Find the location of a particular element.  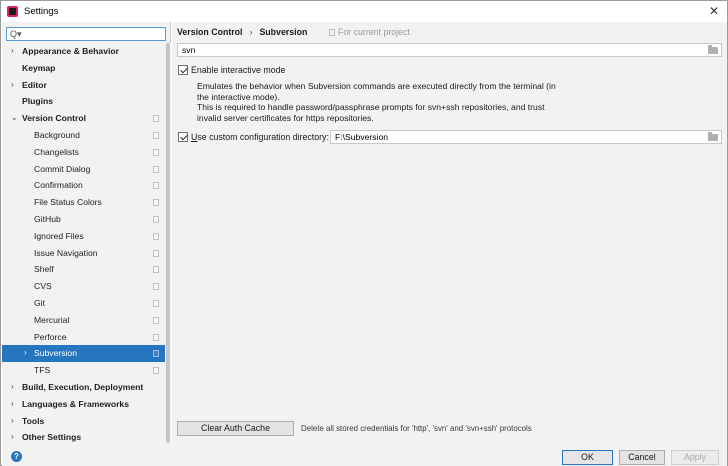

sidebar-item-confirmation: Confirmation is located at coordinates (83, 185).